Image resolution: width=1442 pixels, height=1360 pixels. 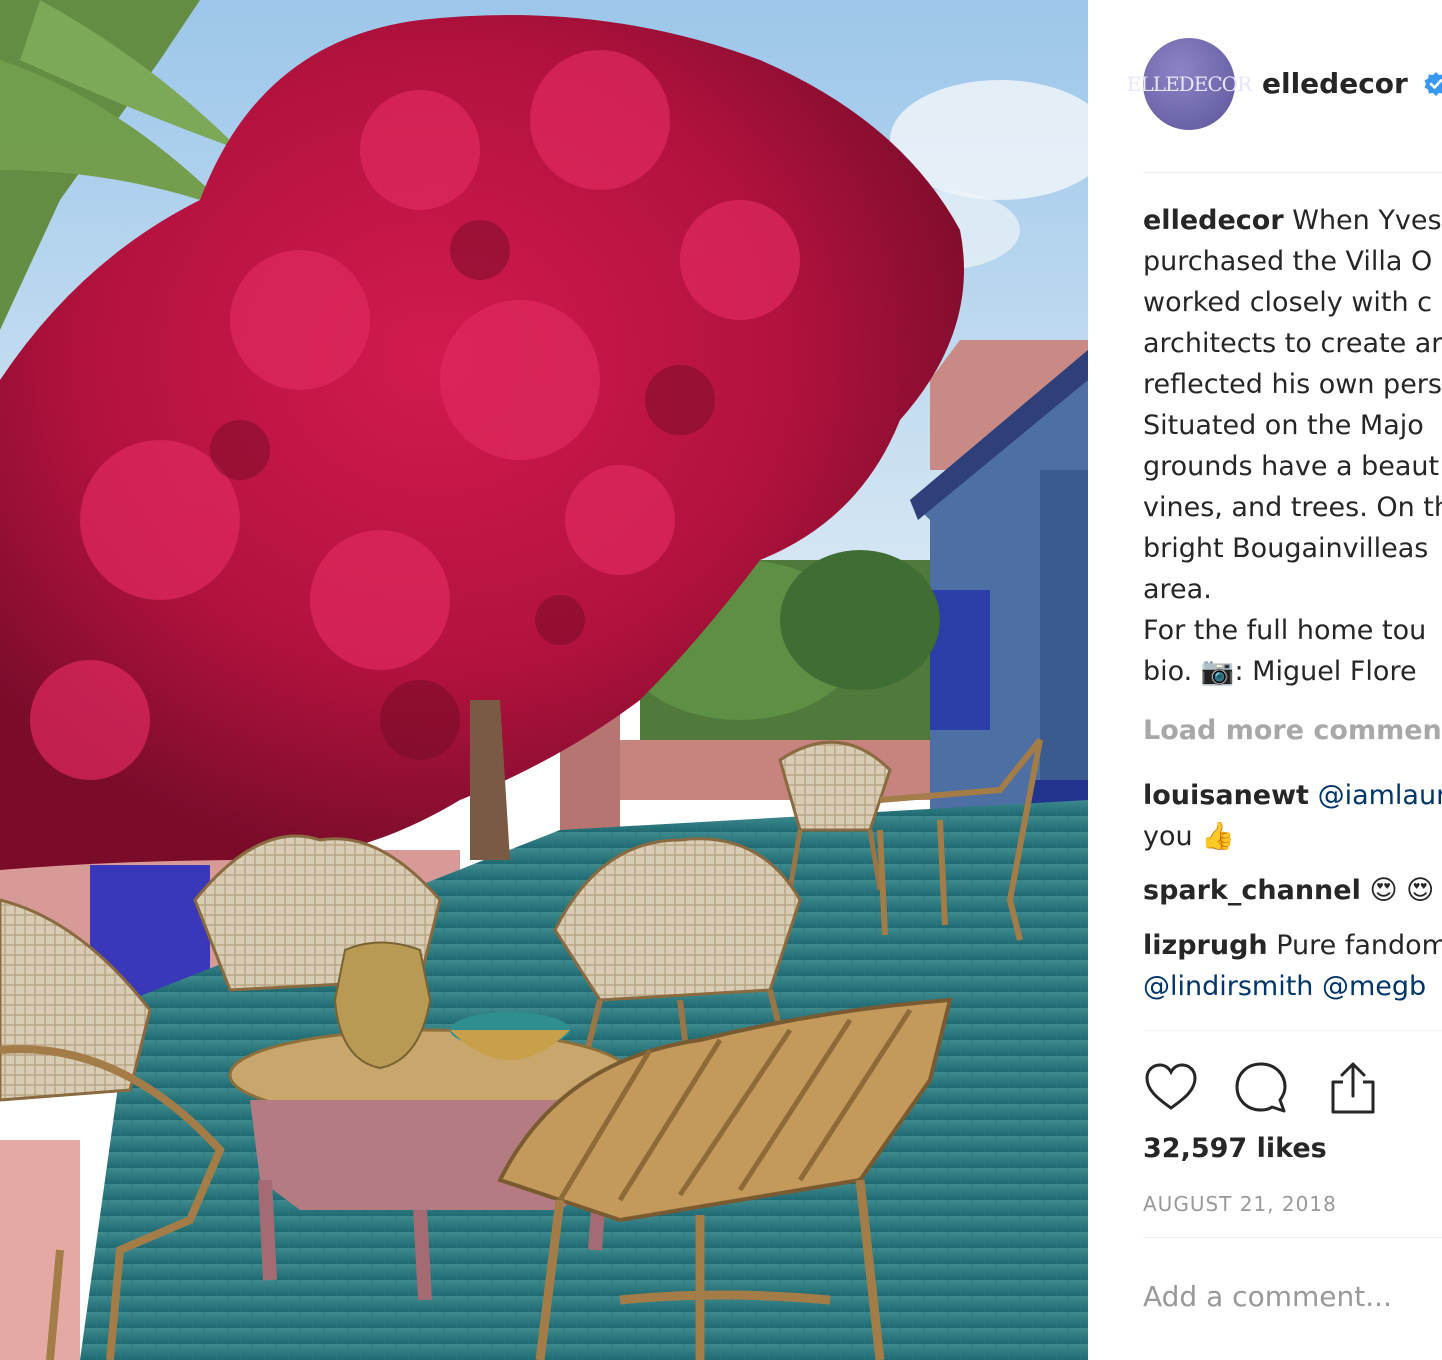 What do you see at coordinates (1433, 84) in the screenshot?
I see `verified-badge-icon` at bounding box center [1433, 84].